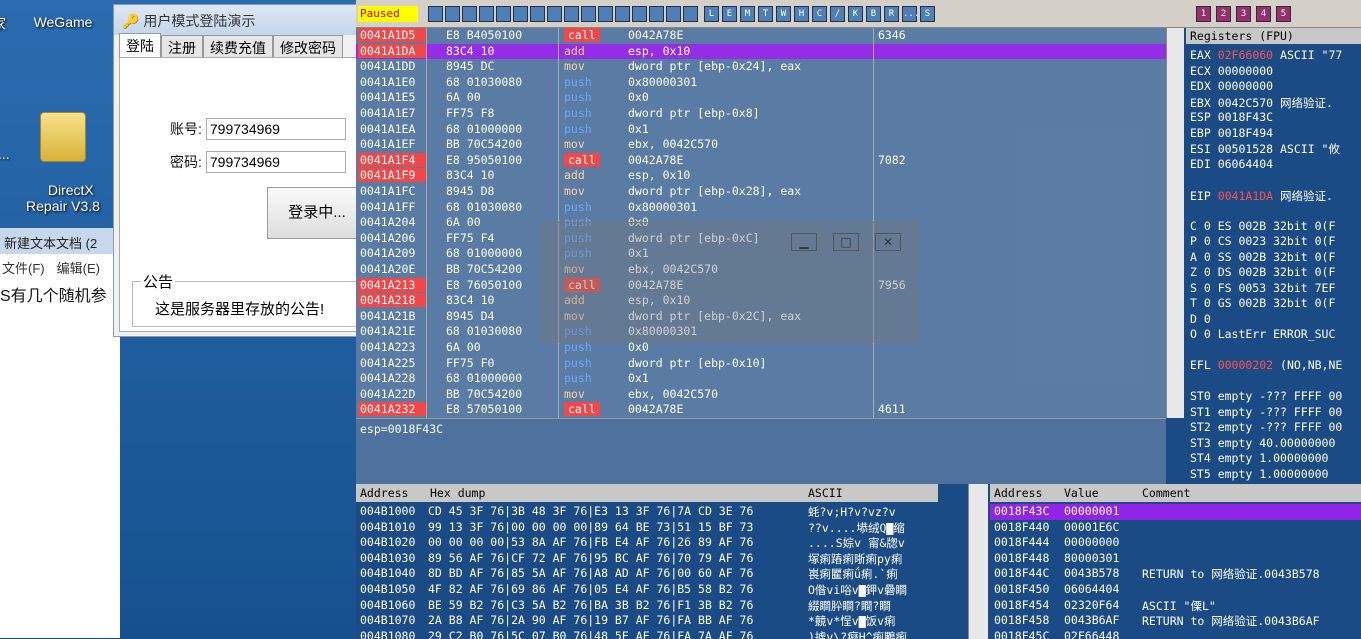  Describe the element at coordinates (1266, 427) in the screenshot. I see `register-line: ST2 empty -??? FFFF 00` at that location.